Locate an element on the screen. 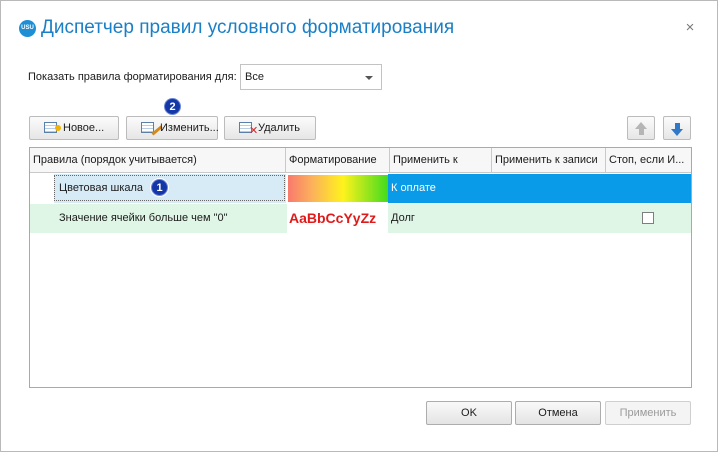  new-rule-icon is located at coordinates (52, 127).